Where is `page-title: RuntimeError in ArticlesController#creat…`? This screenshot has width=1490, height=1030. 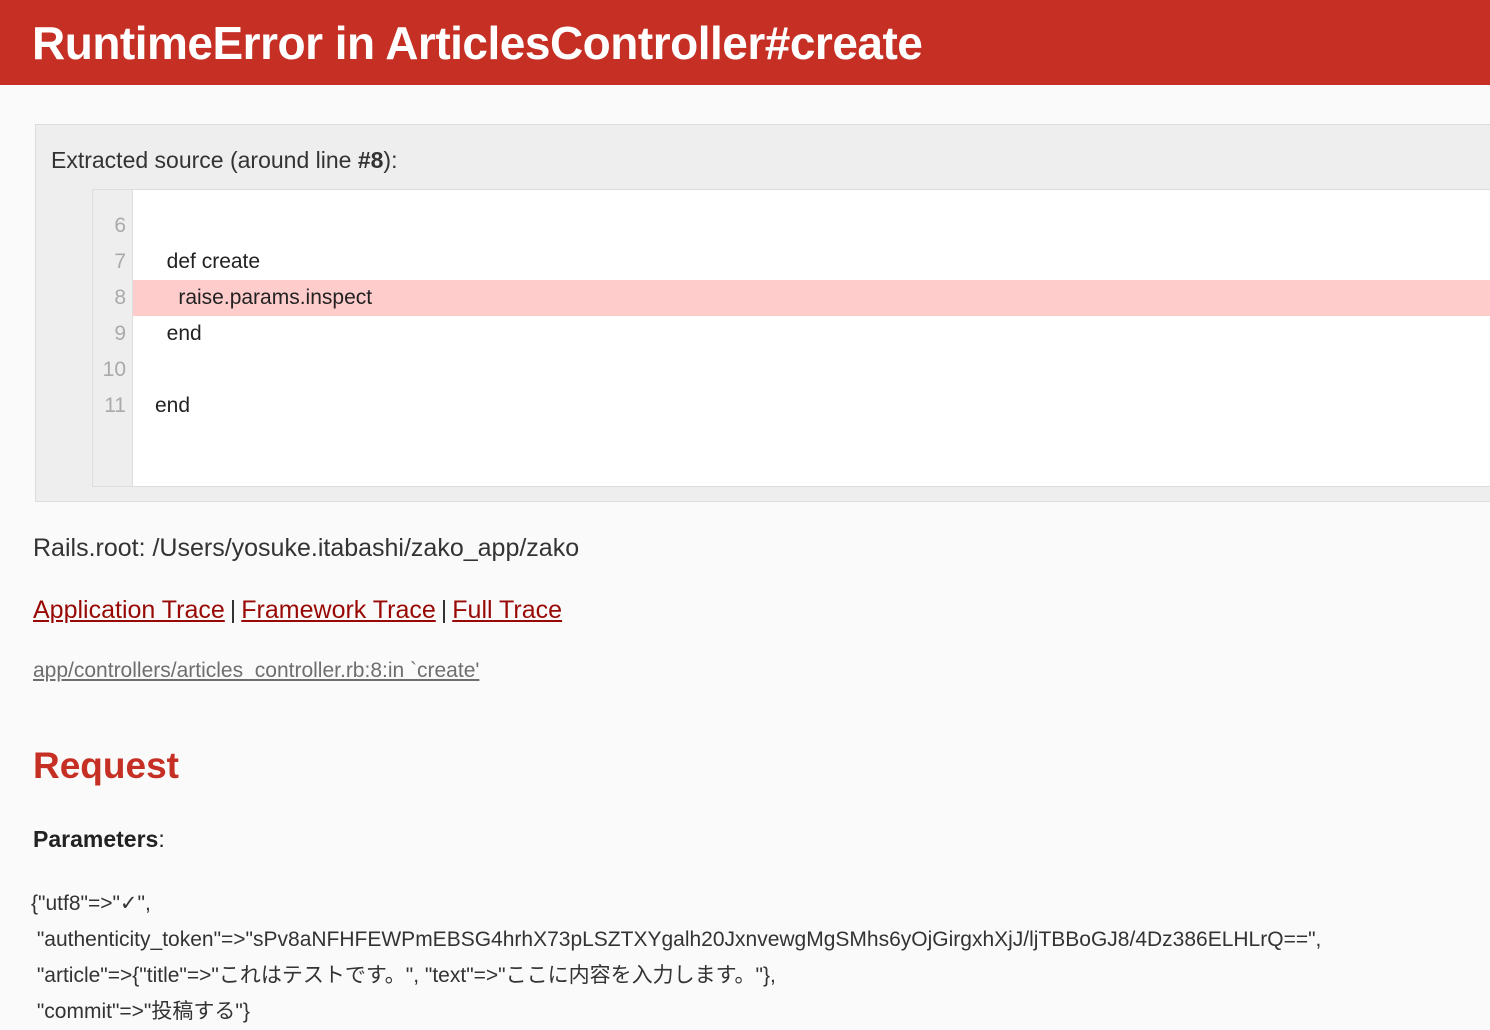
page-title: RuntimeError in ArticlesController#creat… is located at coordinates (477, 42).